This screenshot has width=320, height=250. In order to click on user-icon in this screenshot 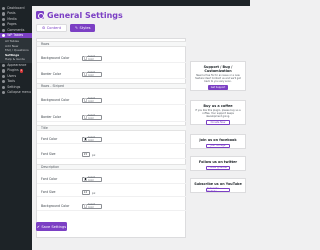, I will do `click(4, 76)`.